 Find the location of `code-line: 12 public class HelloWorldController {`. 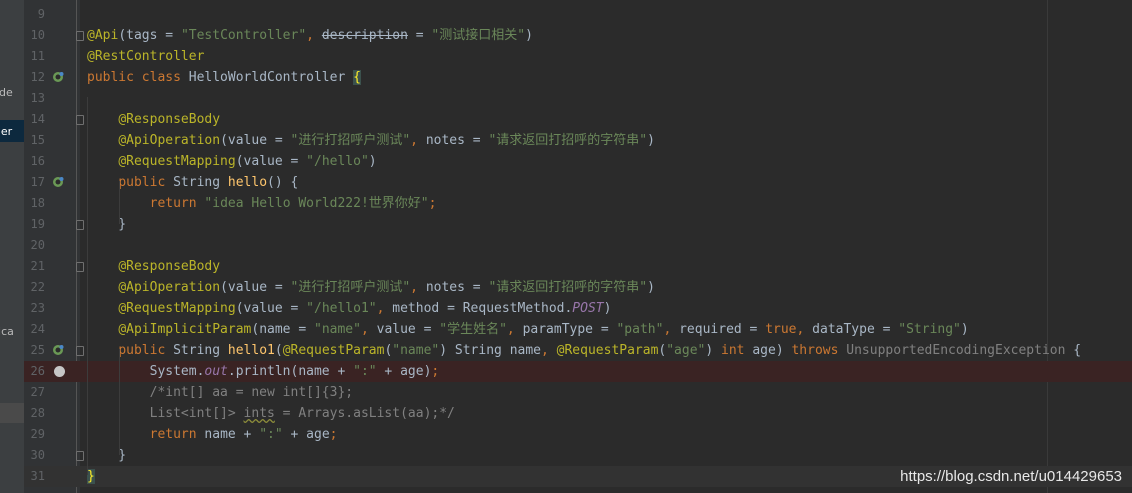

code-line: 12 public class HelloWorldController { is located at coordinates (578, 77).